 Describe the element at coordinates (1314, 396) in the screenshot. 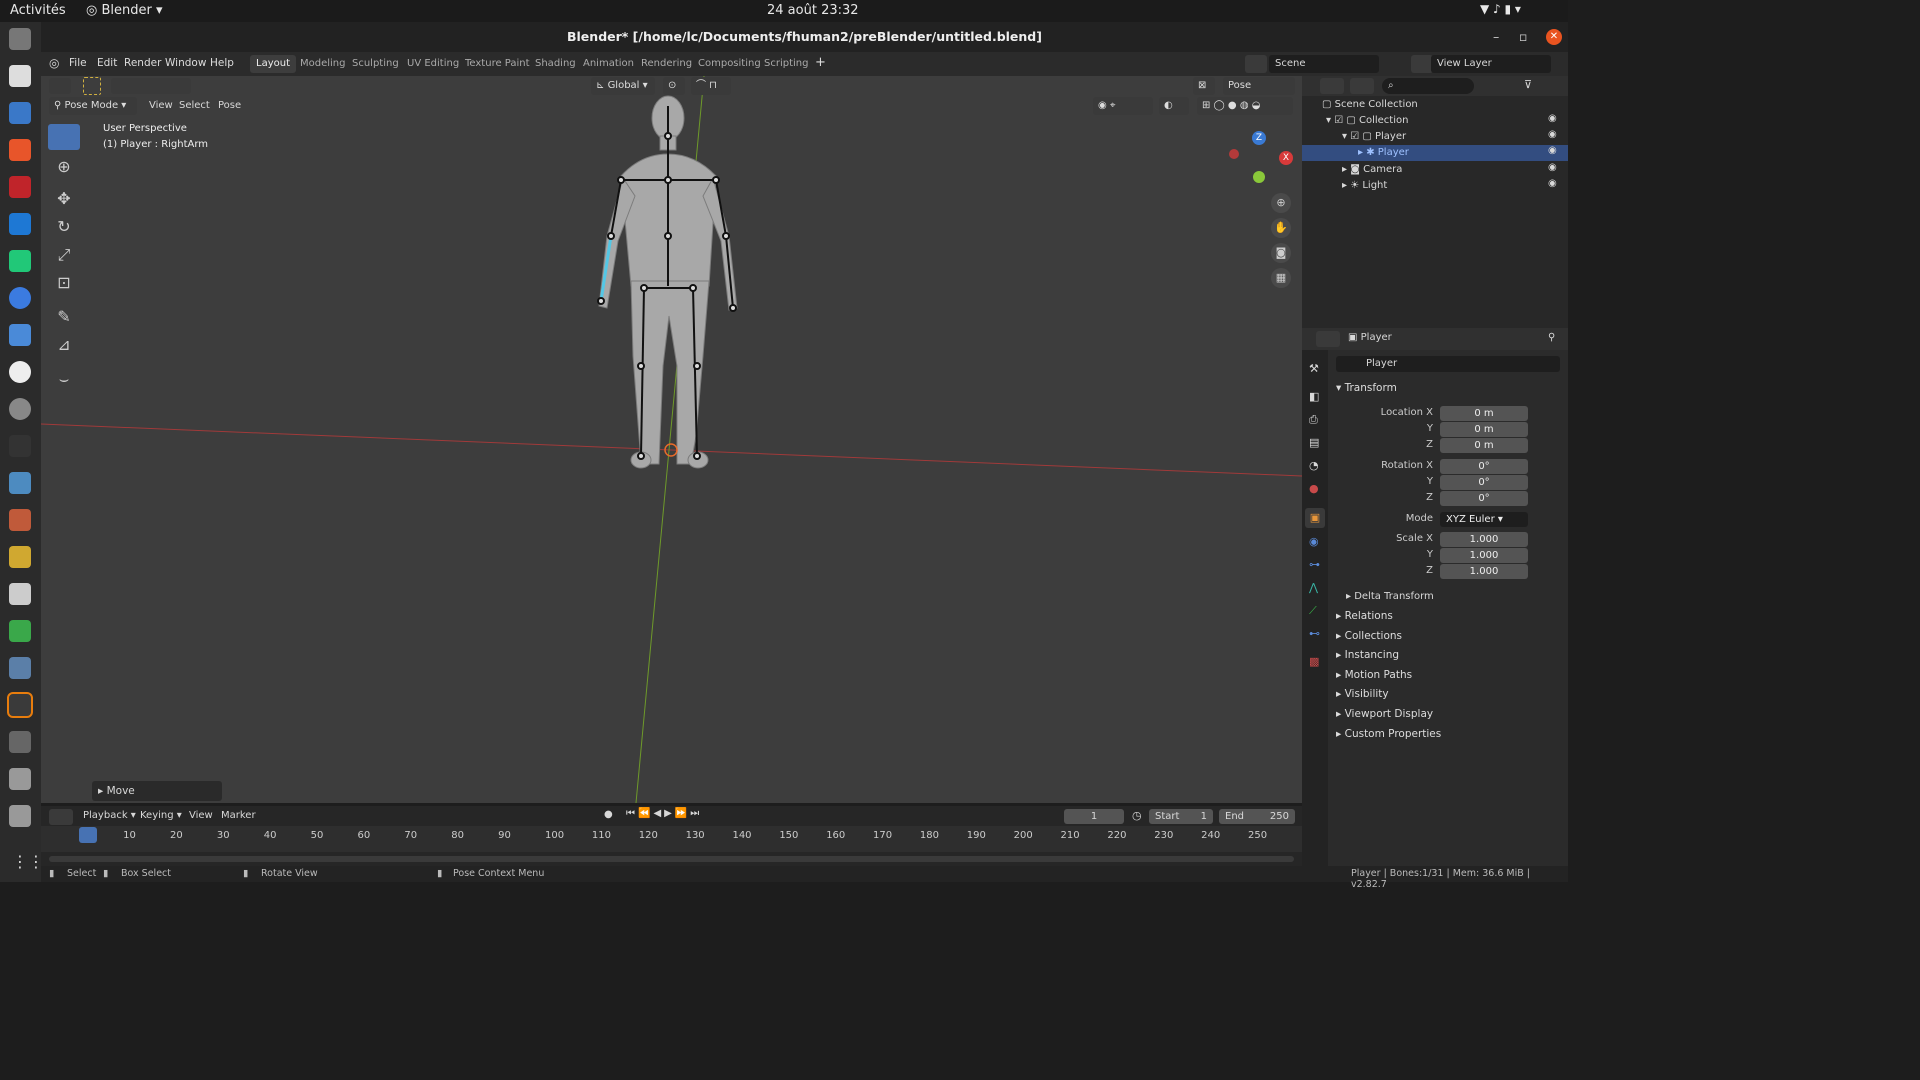

I see `render-tab-icon: ◧` at that location.